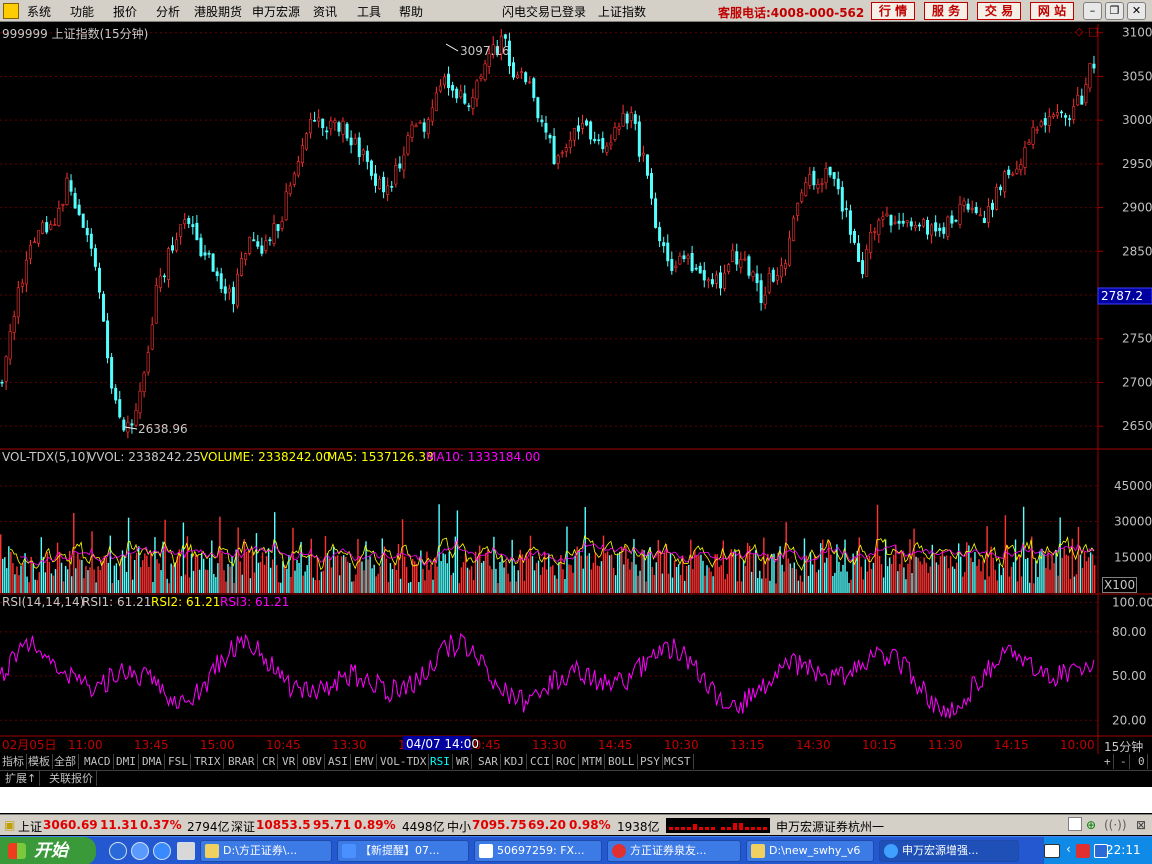 This screenshot has height=864, width=1152. Describe the element at coordinates (39, 11) in the screenshot. I see `menu-system: 系统` at that location.